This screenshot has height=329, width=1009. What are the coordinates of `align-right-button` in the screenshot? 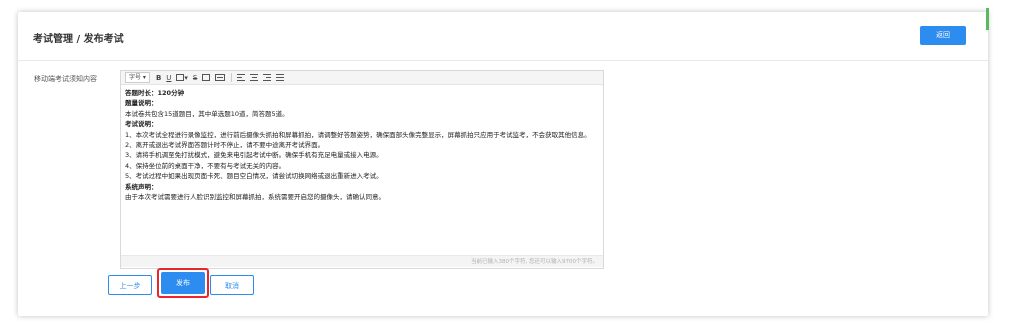 It's located at (267, 77).